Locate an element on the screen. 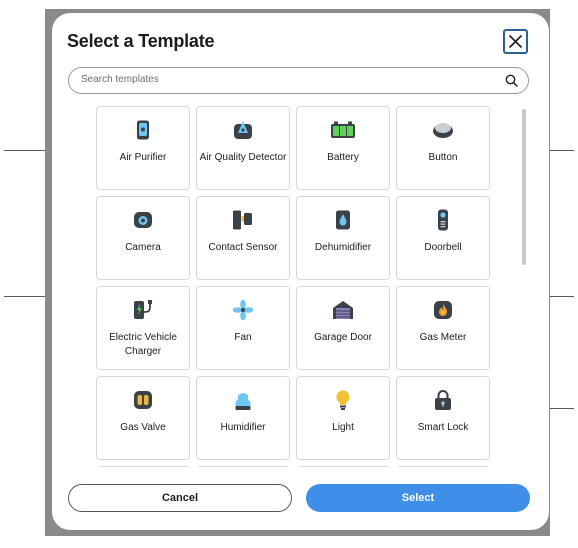  template-label: Garage Door is located at coordinates (343, 337).